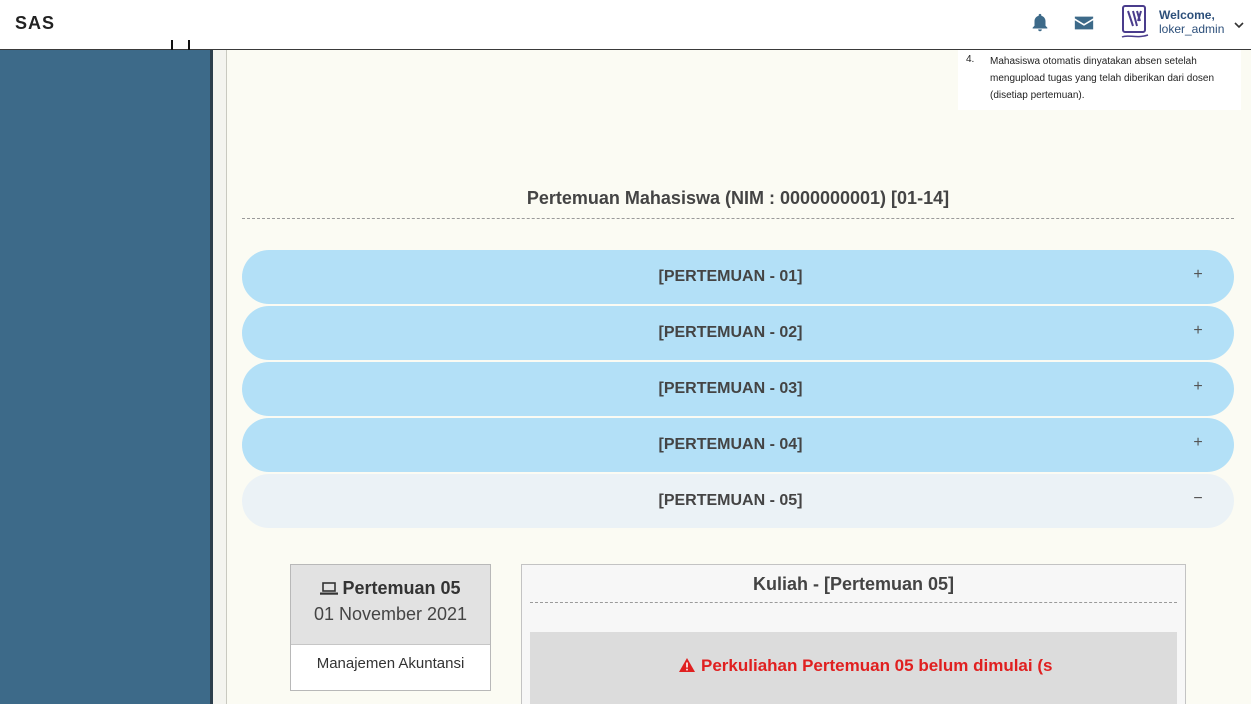 The height and width of the screenshot is (704, 1251). What do you see at coordinates (401, 588) in the screenshot?
I see `card-title-text: Pertemuan 05` at bounding box center [401, 588].